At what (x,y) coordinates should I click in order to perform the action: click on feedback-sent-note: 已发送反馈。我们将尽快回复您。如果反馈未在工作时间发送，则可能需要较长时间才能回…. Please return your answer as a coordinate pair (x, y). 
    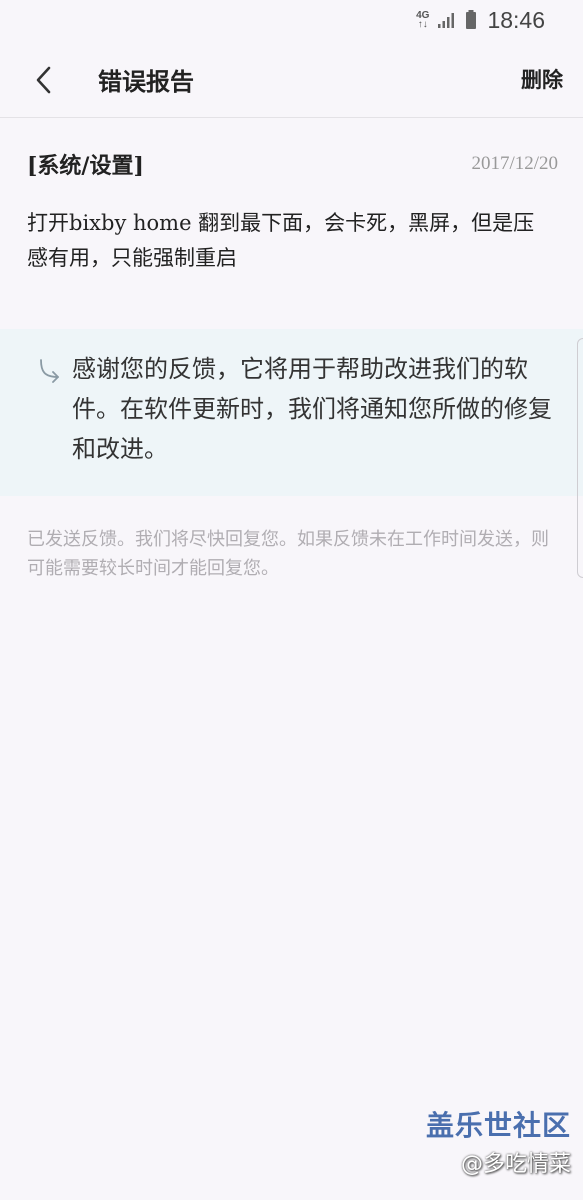
    Looking at the image, I should click on (288, 554).